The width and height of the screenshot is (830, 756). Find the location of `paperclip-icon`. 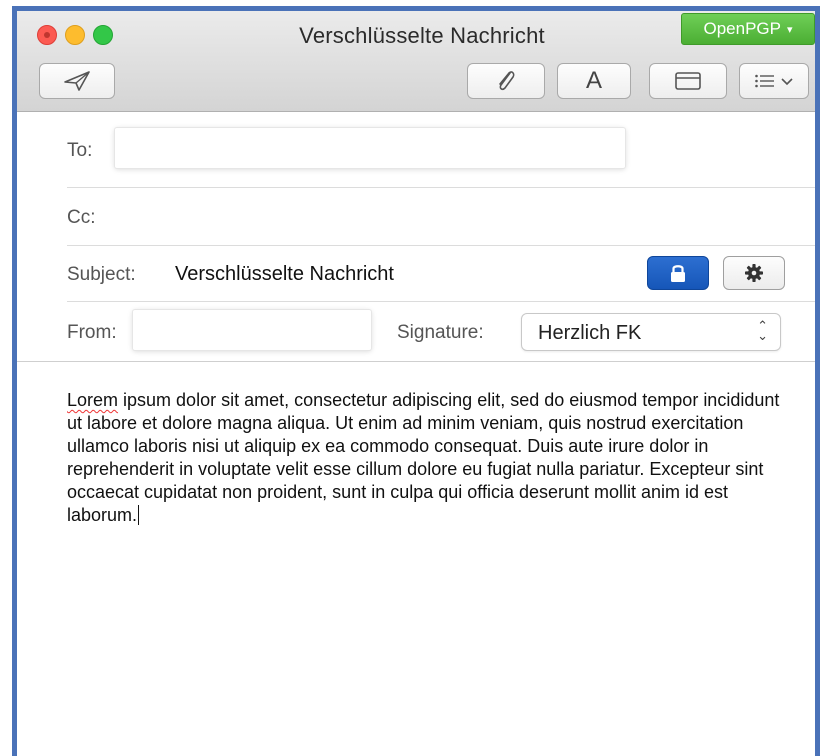

paperclip-icon is located at coordinates (507, 81).